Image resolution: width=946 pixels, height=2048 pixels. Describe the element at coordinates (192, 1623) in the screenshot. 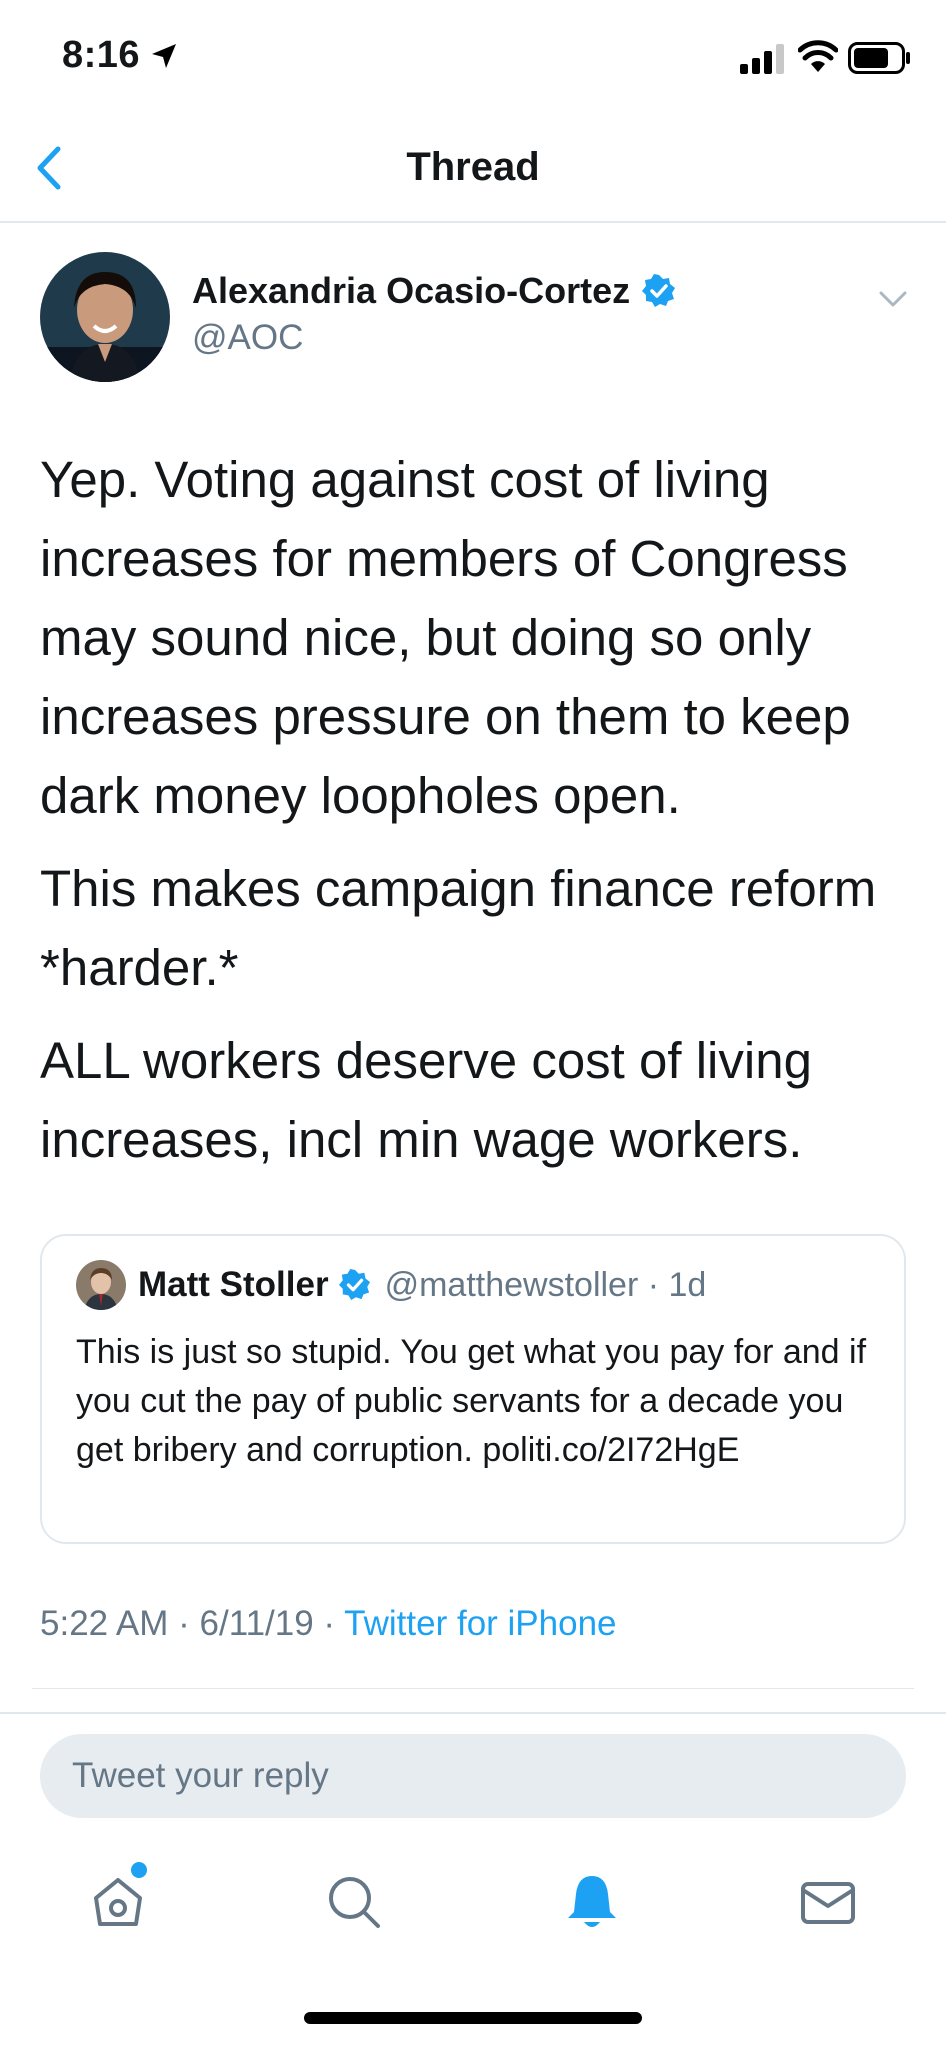

I see `tweet-timestamp: 5:22 AM · 6/11/19 ·` at that location.